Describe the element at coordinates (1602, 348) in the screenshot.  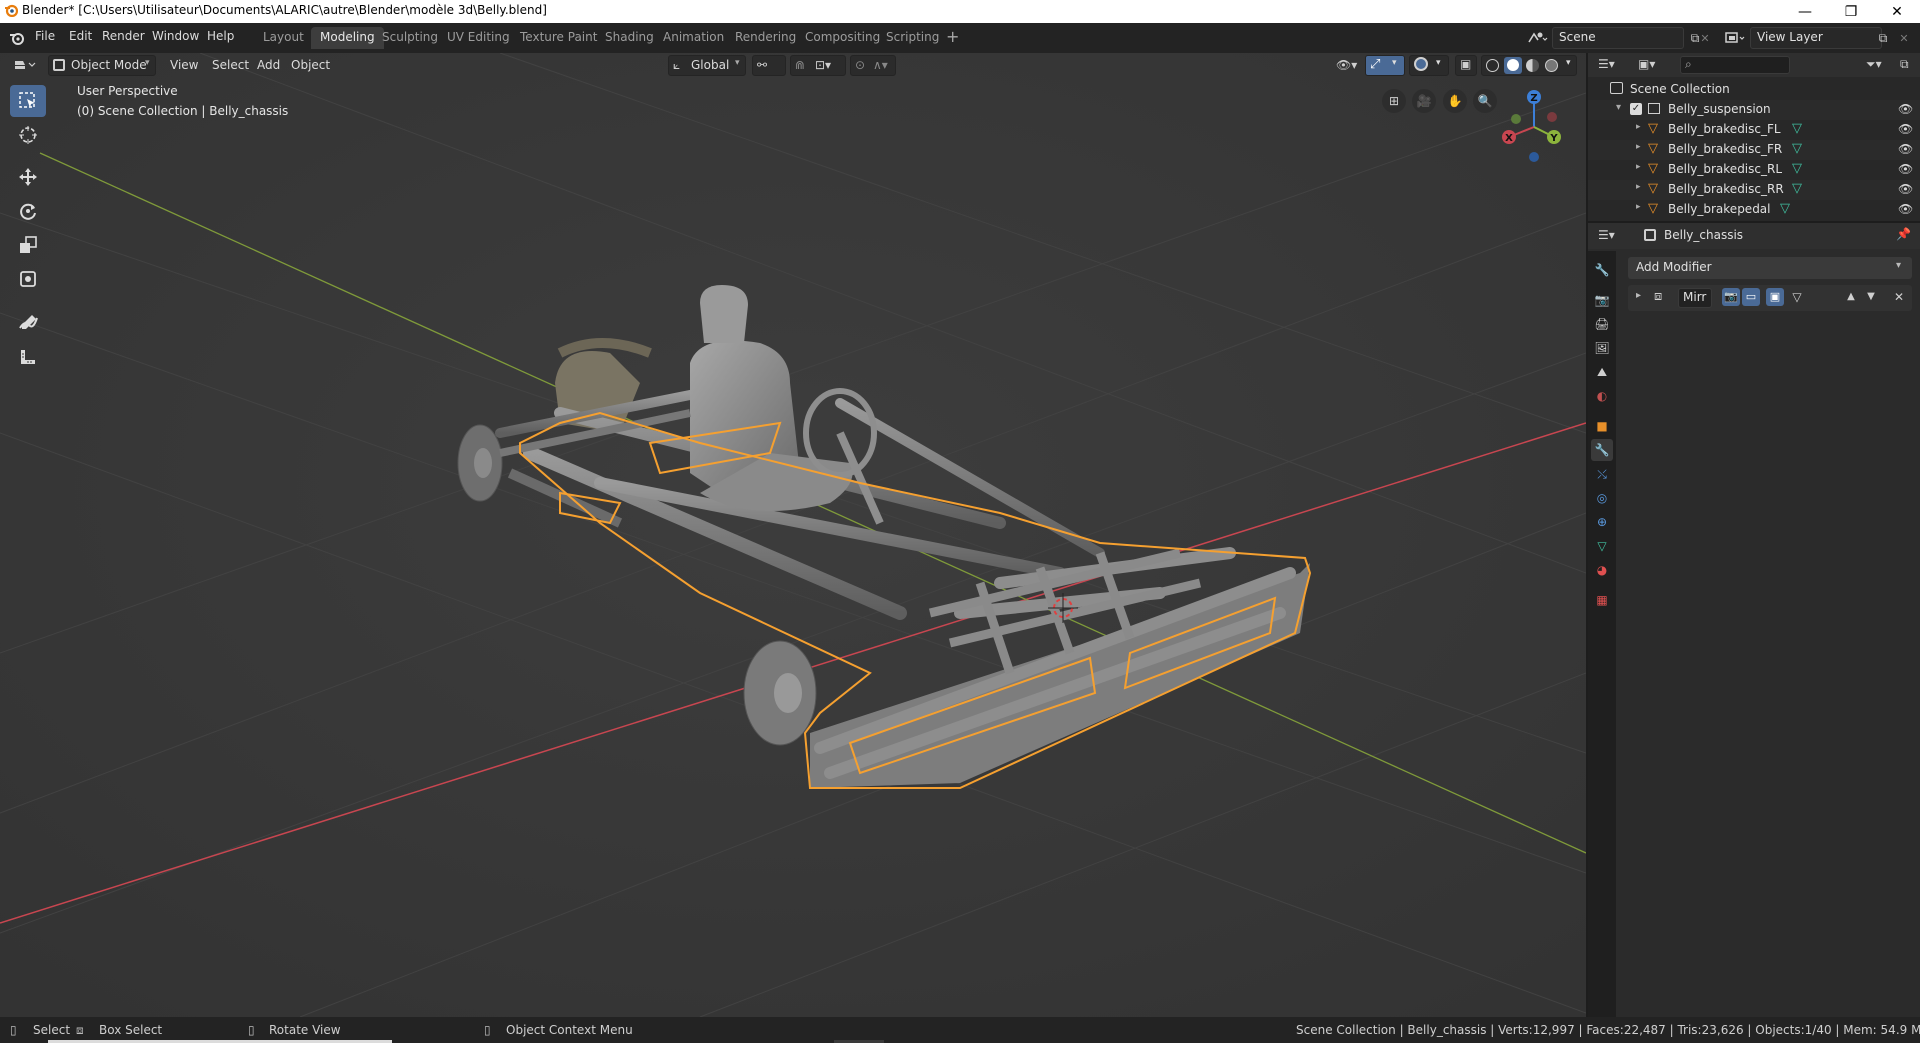
I see `view-layer-tab-icon: 🖼` at that location.